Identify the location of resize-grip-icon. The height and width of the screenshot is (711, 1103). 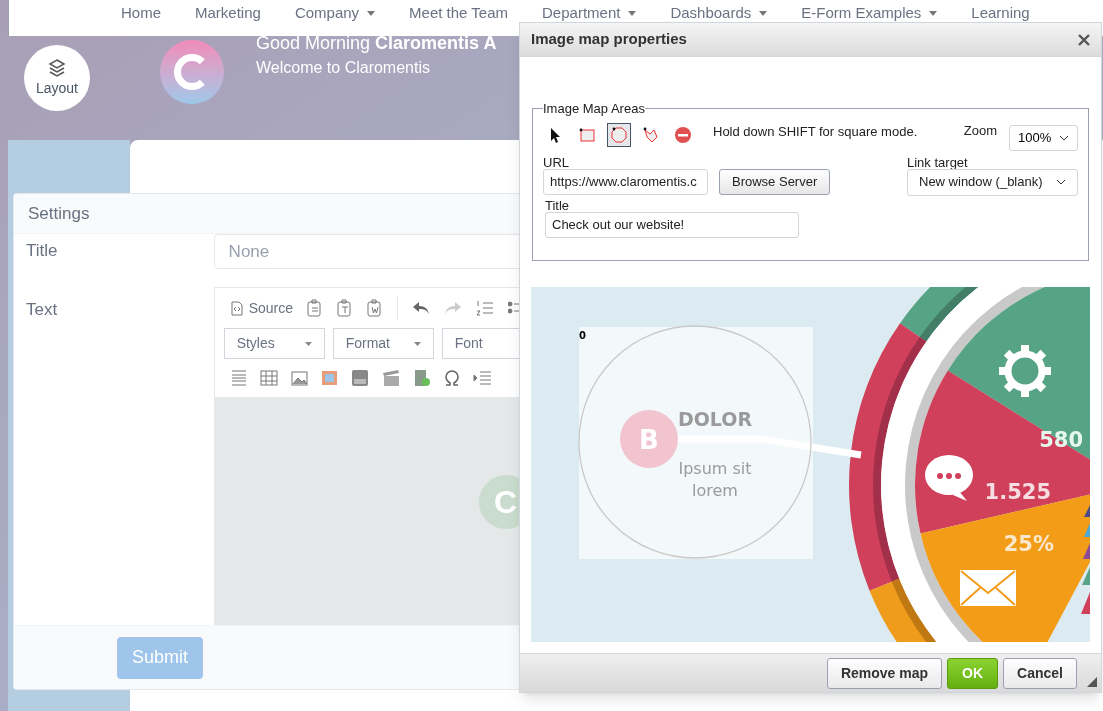
(1092, 682).